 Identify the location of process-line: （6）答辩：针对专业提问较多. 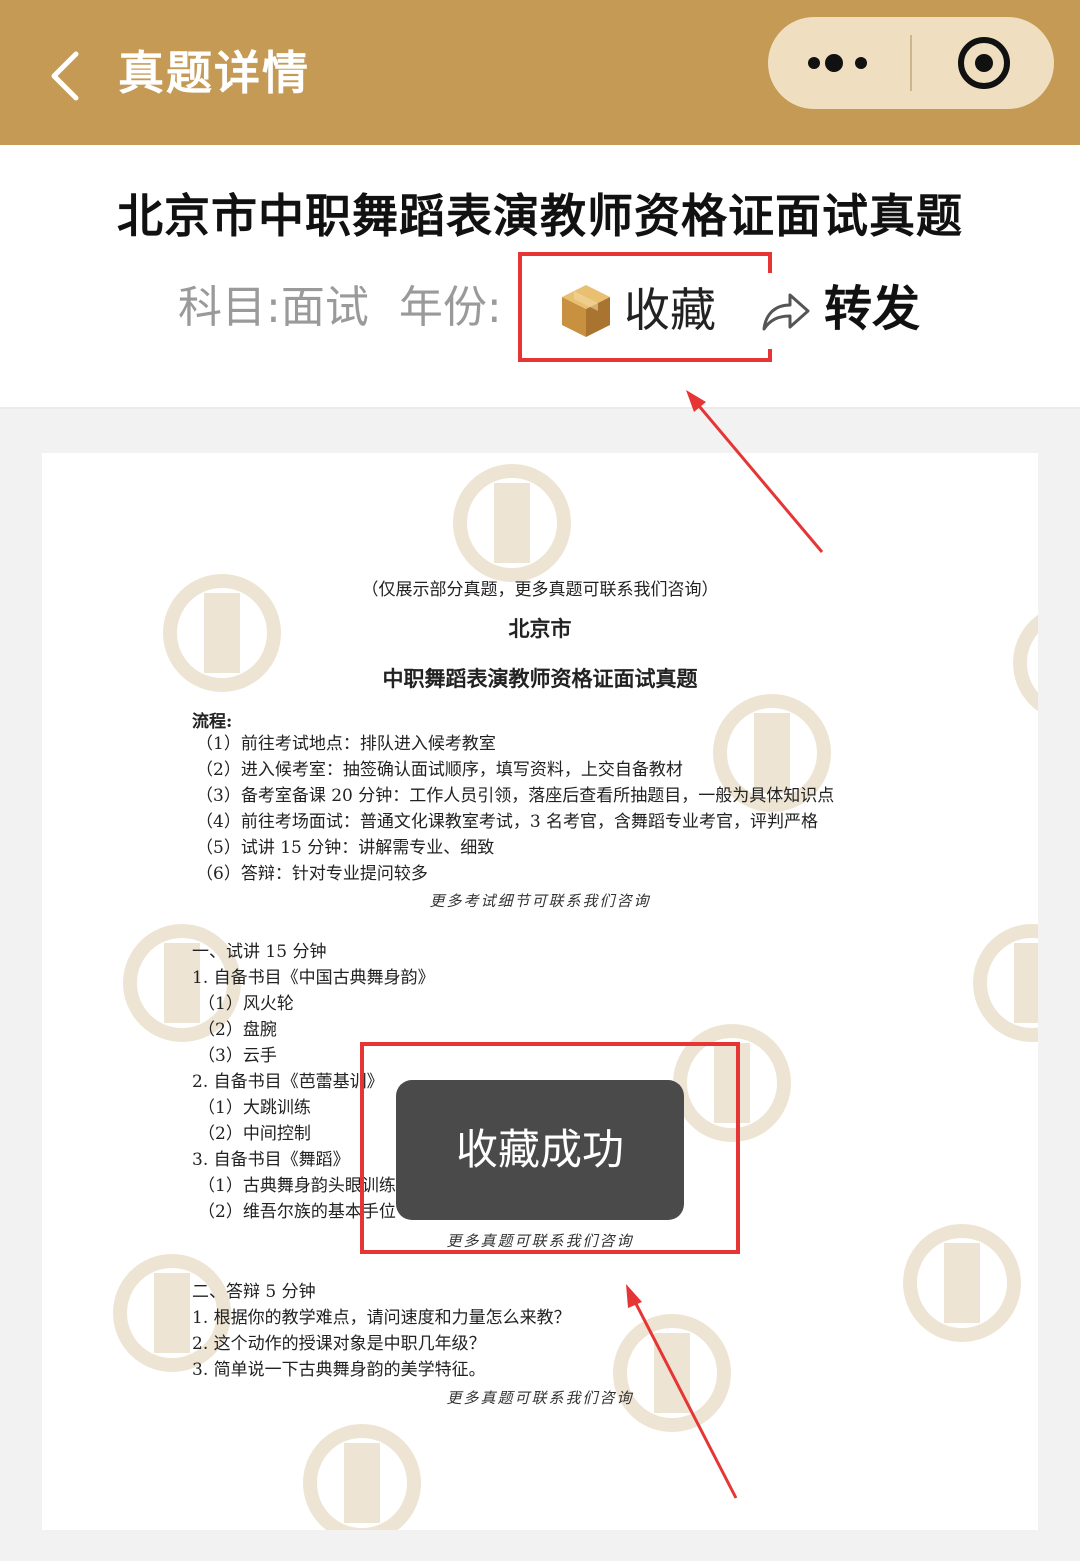
(312, 874).